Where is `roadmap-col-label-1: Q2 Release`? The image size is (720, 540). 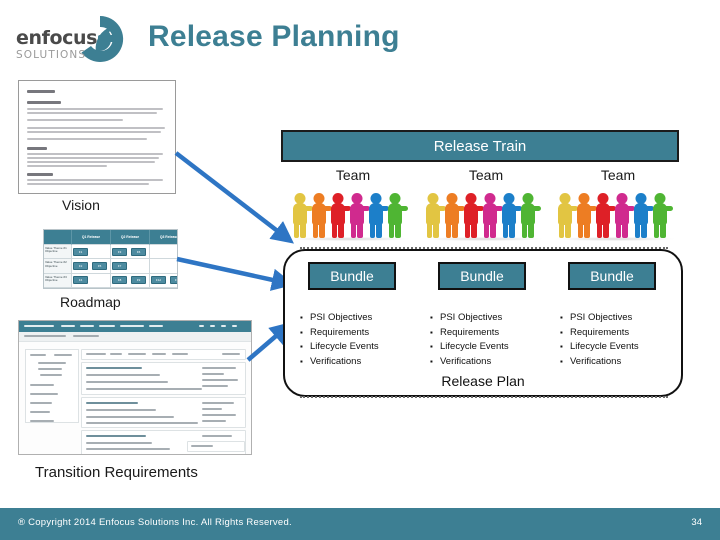 roadmap-col-label-1: Q2 Release is located at coordinates (130, 237).